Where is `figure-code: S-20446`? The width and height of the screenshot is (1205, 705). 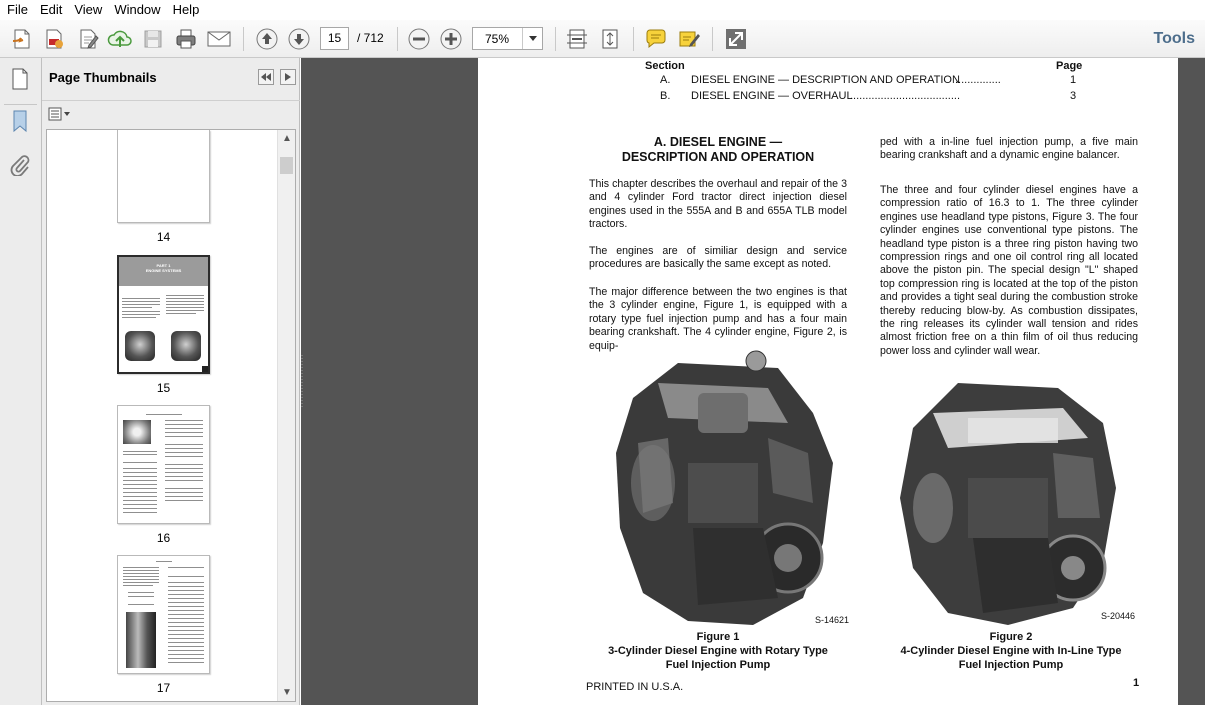 figure-code: S-20446 is located at coordinates (1118, 616).